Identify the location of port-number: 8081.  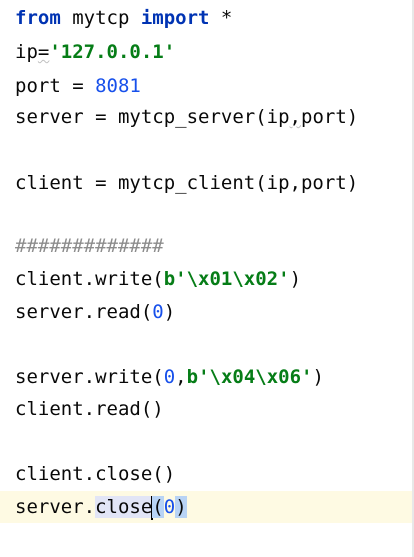
(118, 86).